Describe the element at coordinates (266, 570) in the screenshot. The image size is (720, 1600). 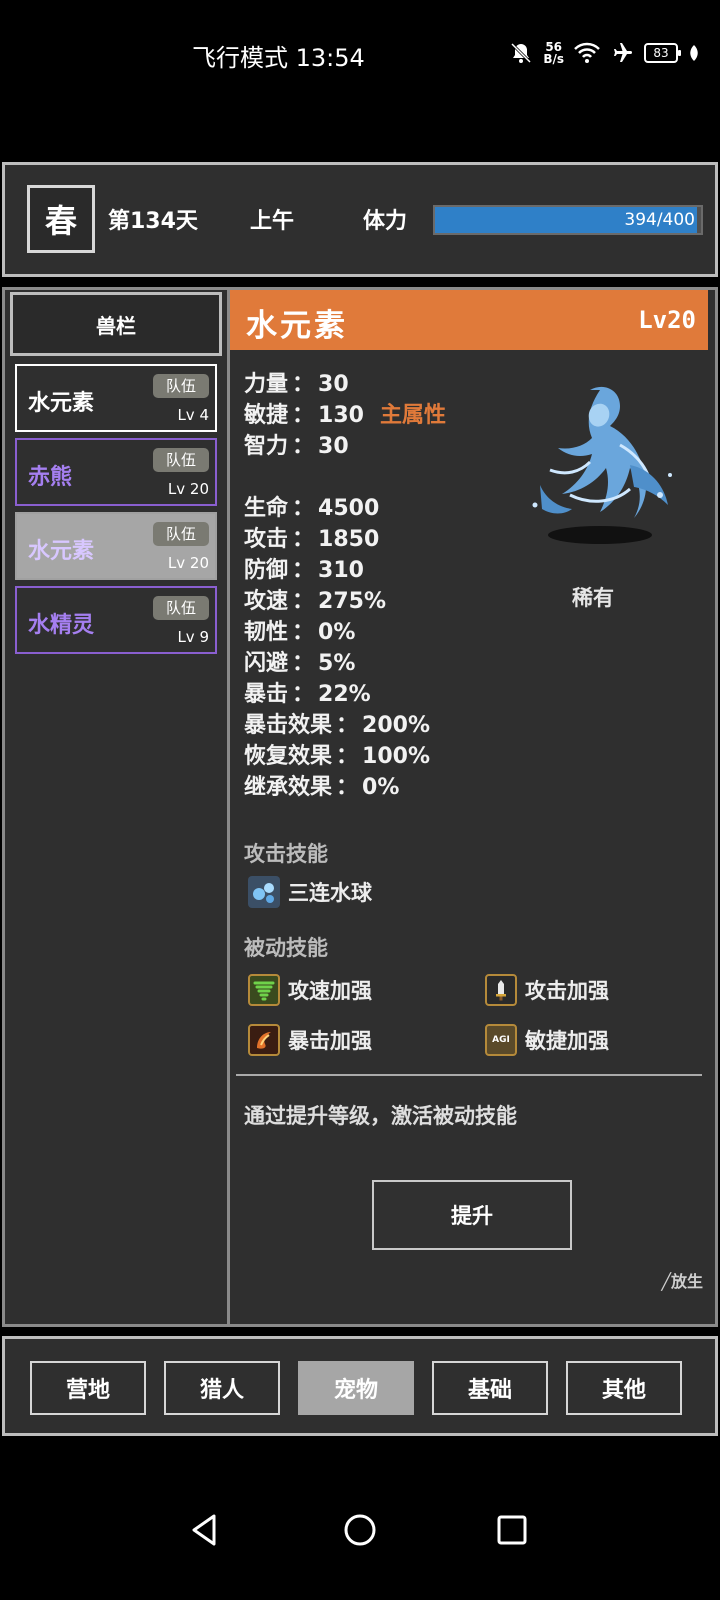
I see `stat-label: 防御` at that location.